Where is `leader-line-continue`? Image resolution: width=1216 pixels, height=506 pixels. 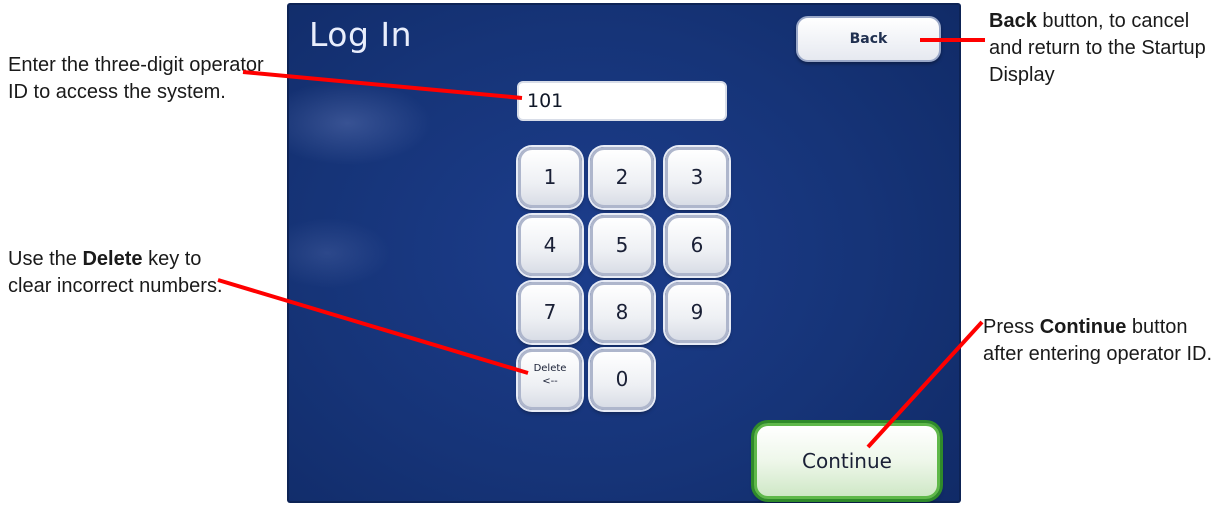 leader-line-continue is located at coordinates (925, 384).